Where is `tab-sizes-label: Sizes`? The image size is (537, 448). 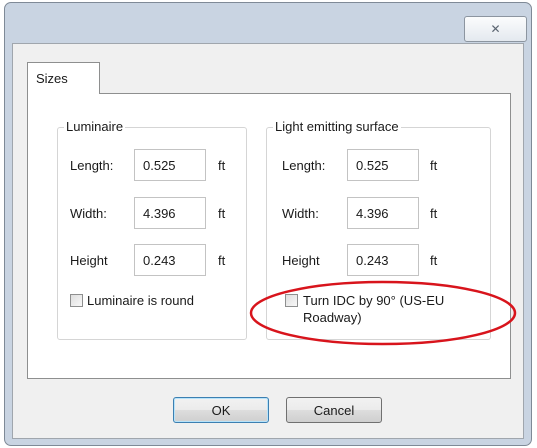 tab-sizes-label: Sizes is located at coordinates (52, 78).